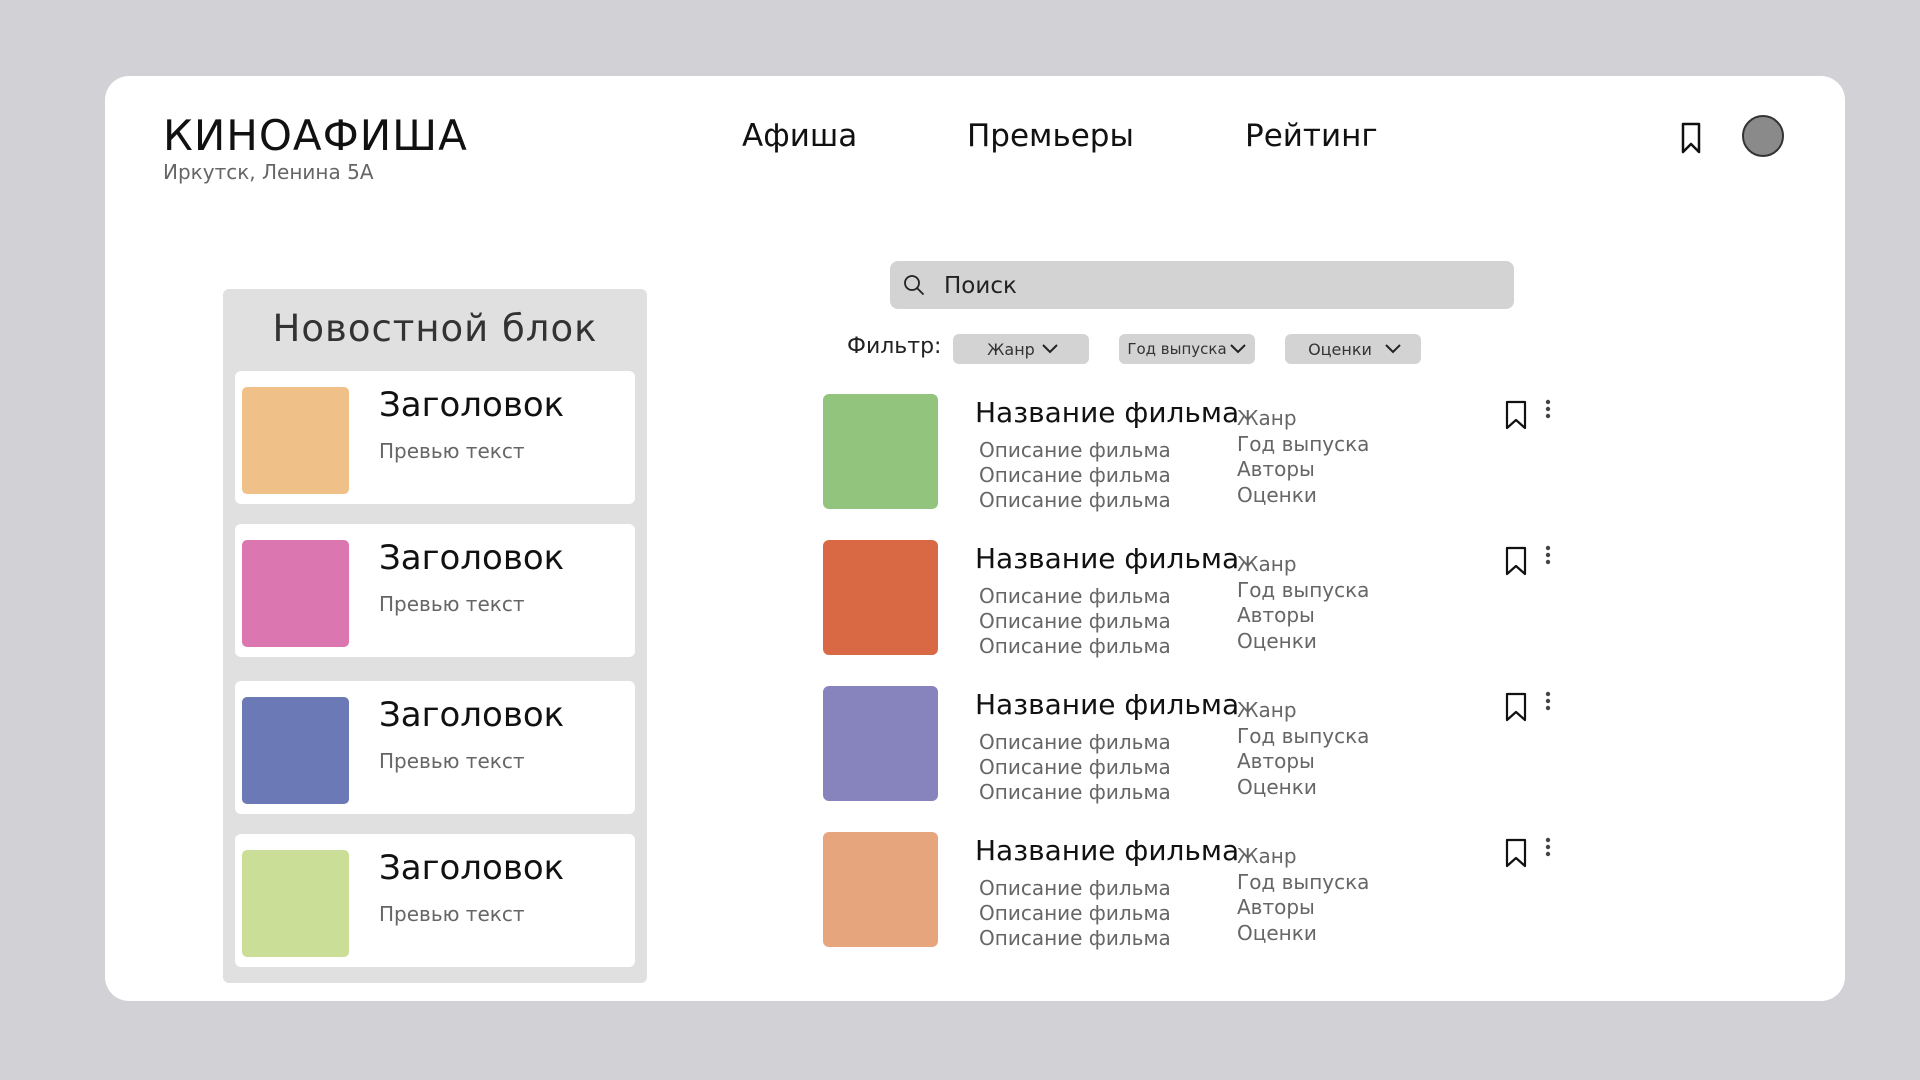 The image size is (1920, 1080). I want to click on filter-genre-dropdown: Жанр, so click(1021, 349).